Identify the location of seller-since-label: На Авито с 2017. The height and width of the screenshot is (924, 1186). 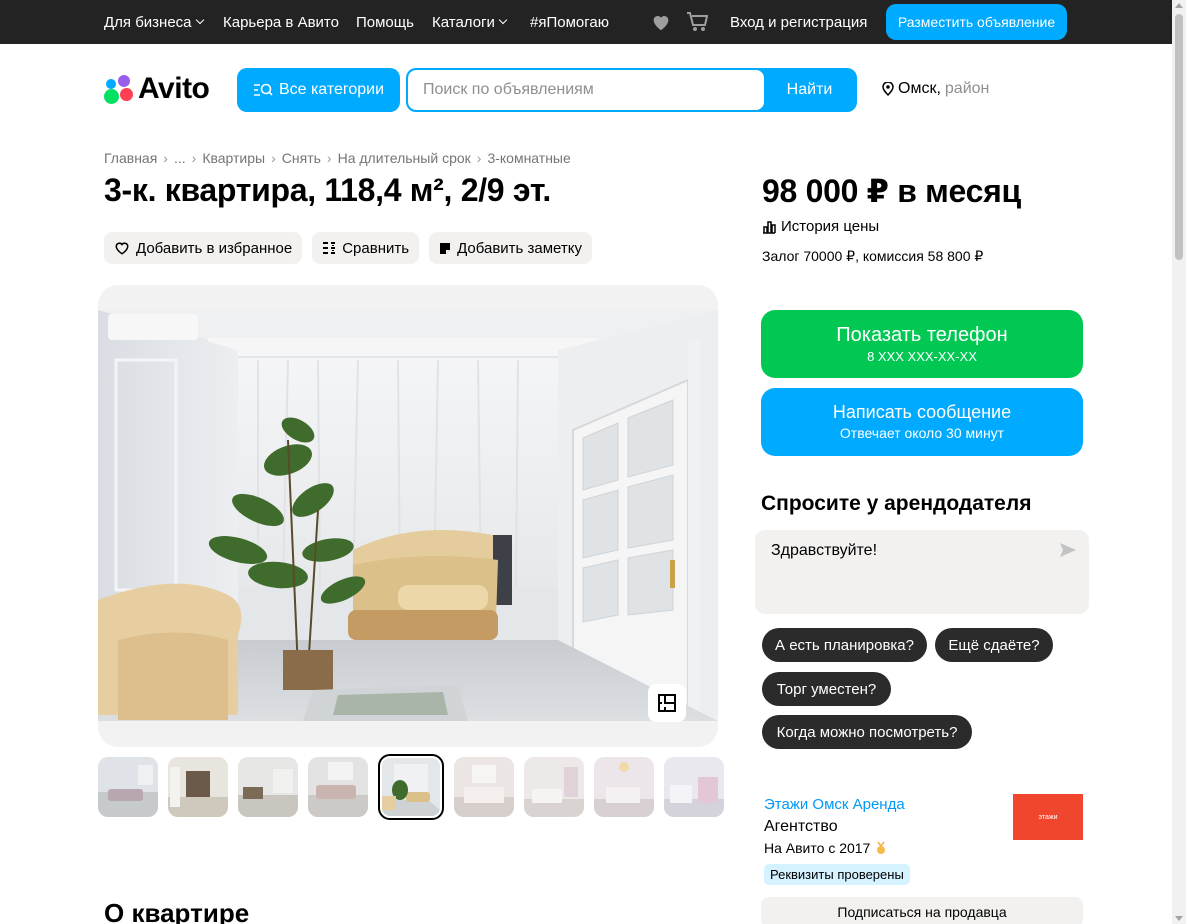
(817, 848).